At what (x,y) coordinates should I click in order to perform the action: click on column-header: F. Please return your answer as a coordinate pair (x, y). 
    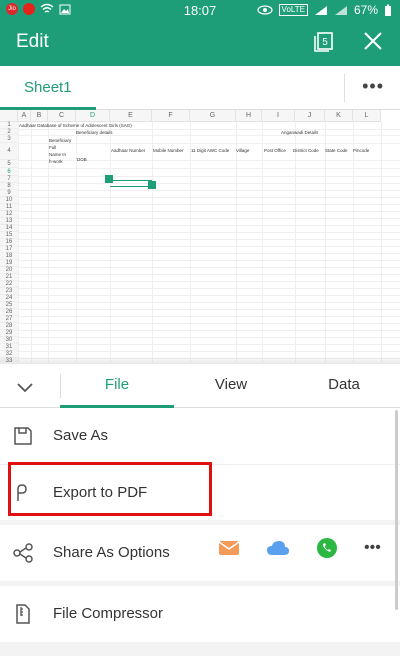
    Looking at the image, I should click on (171, 116).